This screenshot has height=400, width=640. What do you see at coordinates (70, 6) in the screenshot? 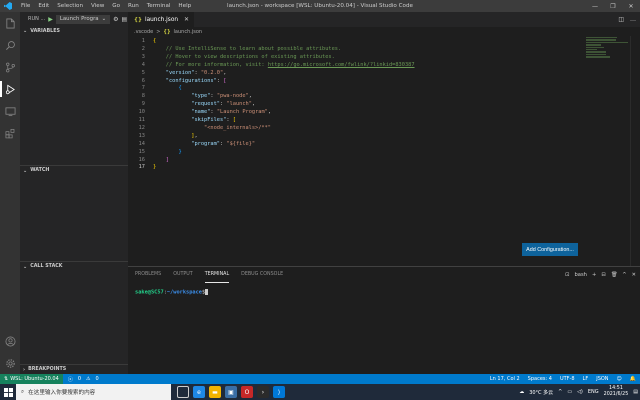
I see `menu-selection: Selection` at bounding box center [70, 6].